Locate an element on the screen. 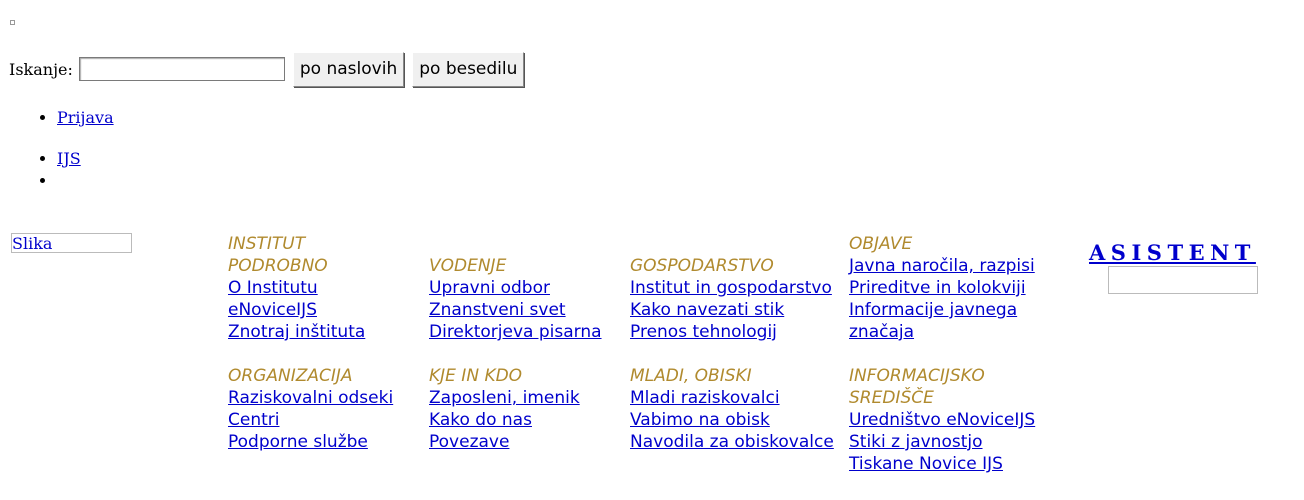 This screenshot has height=500, width=1304. search-titles-button: po naslovih is located at coordinates (348, 69).